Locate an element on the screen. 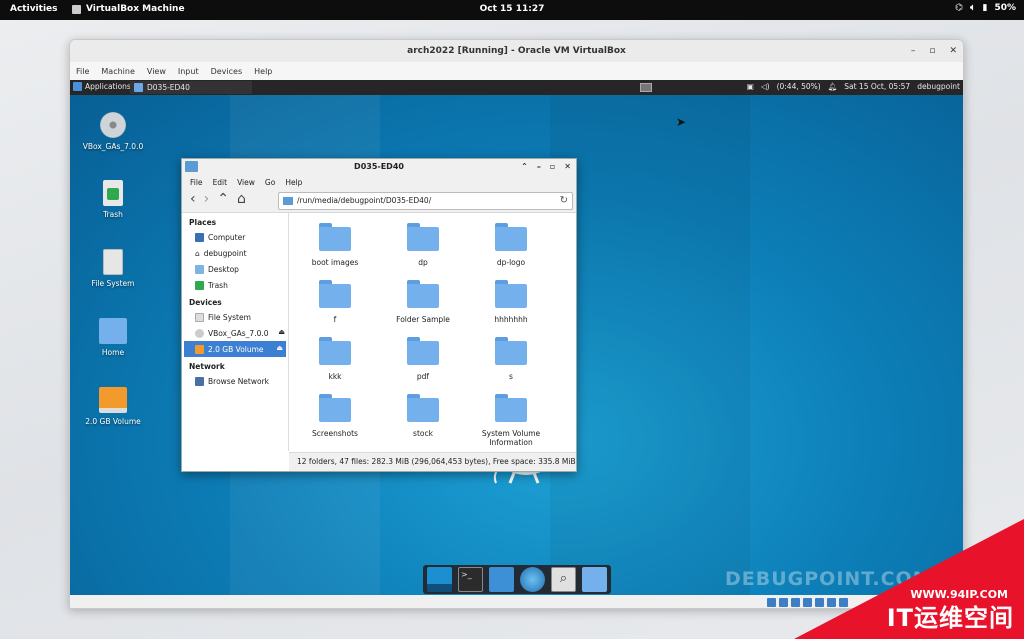 The width and height of the screenshot is (1024, 639). sidebar-item-file-system: File System is located at coordinates (235, 317).